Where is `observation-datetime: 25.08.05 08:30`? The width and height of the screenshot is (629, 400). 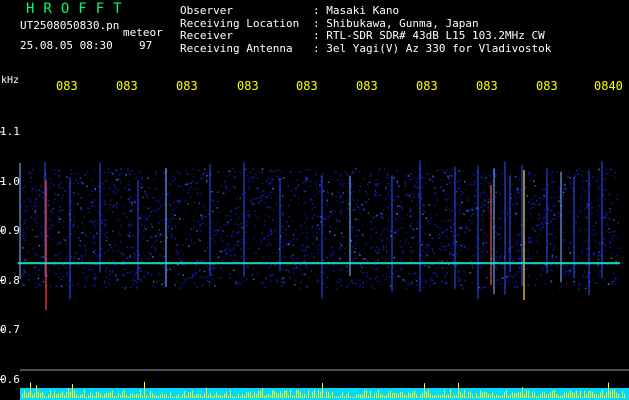
observation-datetime: 25.08.05 08:30 is located at coordinates (66, 45).